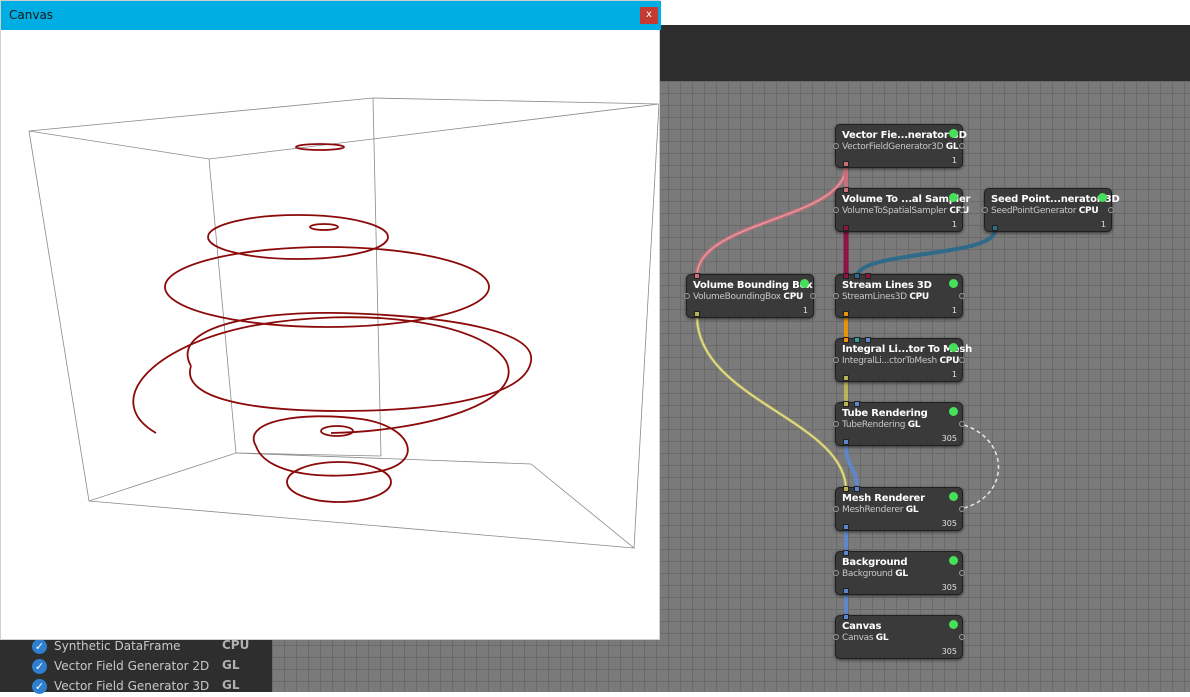  Describe the element at coordinates (331, 15) in the screenshot. I see `canvas-titlebar: Canvas x` at that location.